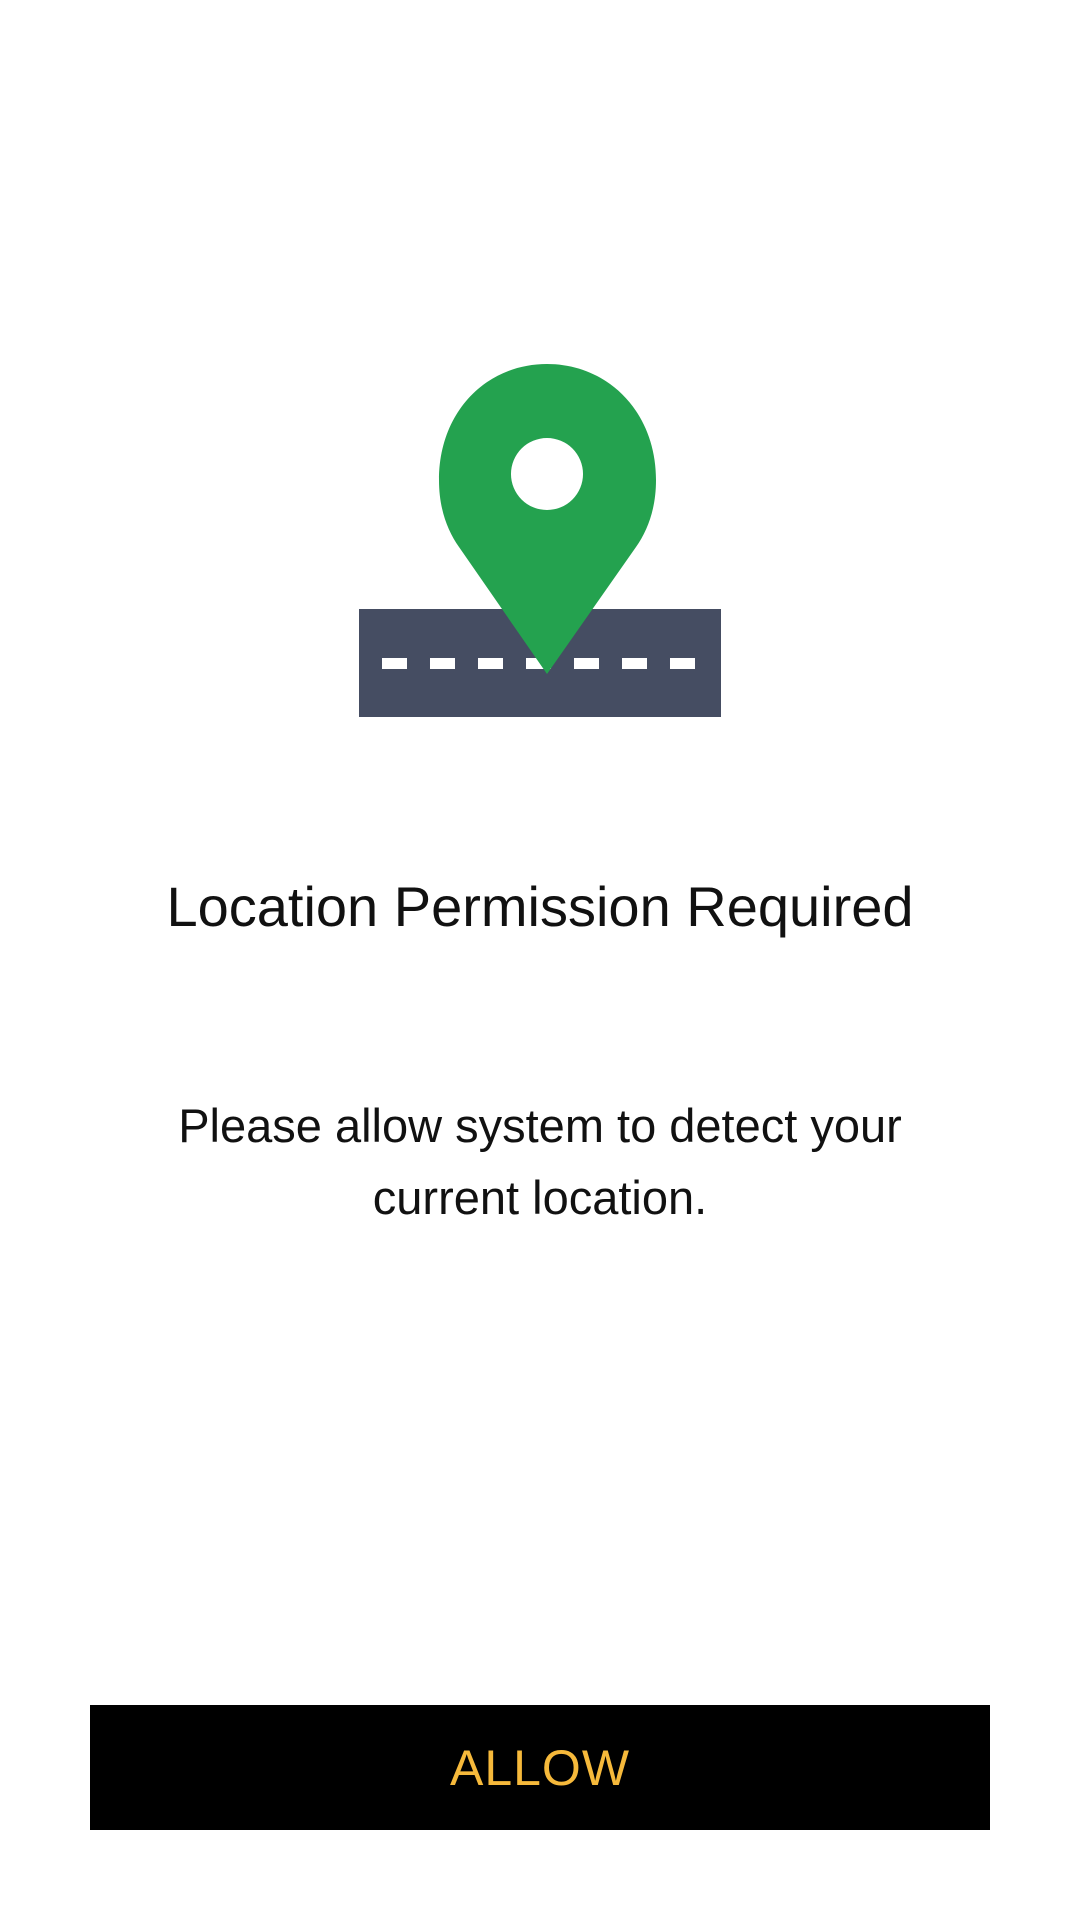  I want to click on location-road-illustration, so click(540, 540).